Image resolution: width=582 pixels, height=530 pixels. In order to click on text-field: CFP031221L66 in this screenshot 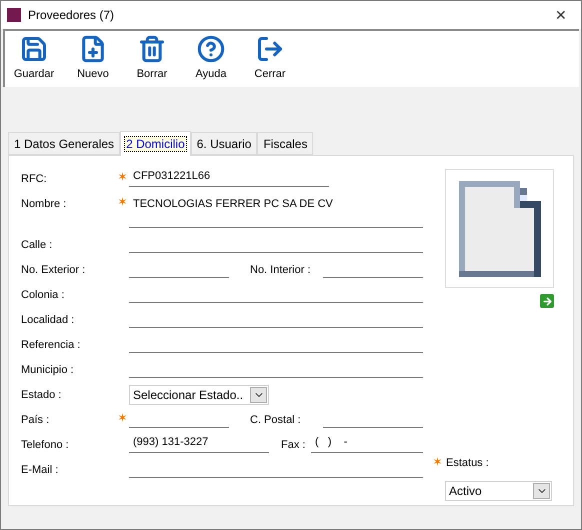, I will do `click(229, 176)`.